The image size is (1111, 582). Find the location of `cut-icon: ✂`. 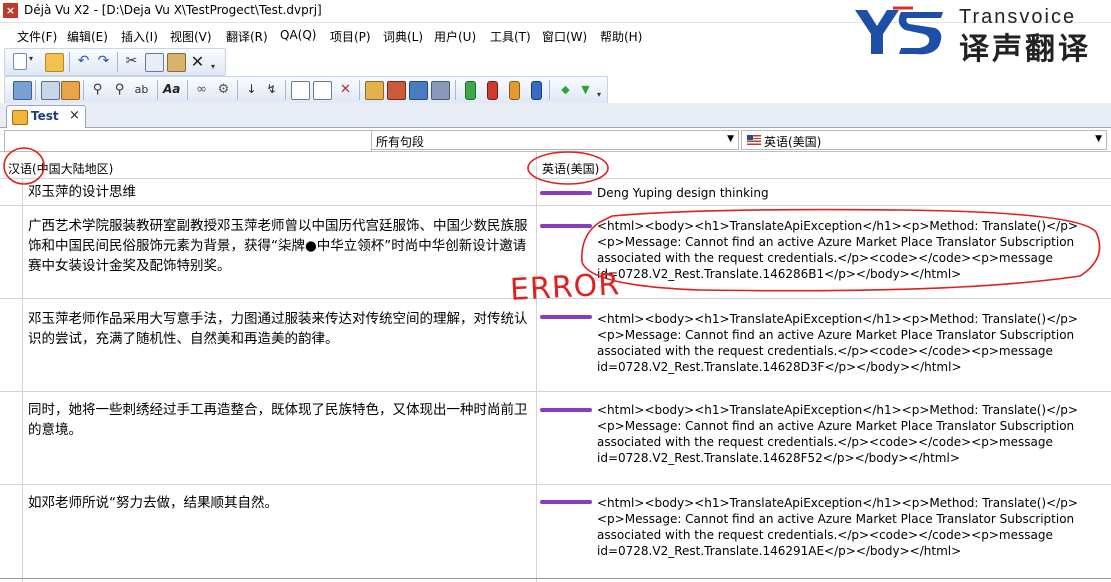

cut-icon: ✂ is located at coordinates (131, 61).